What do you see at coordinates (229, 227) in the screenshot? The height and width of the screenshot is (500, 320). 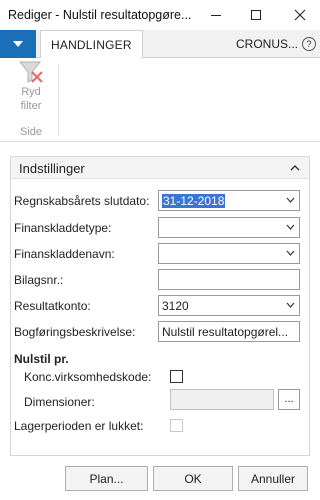 I see `journal-template-field` at bounding box center [229, 227].